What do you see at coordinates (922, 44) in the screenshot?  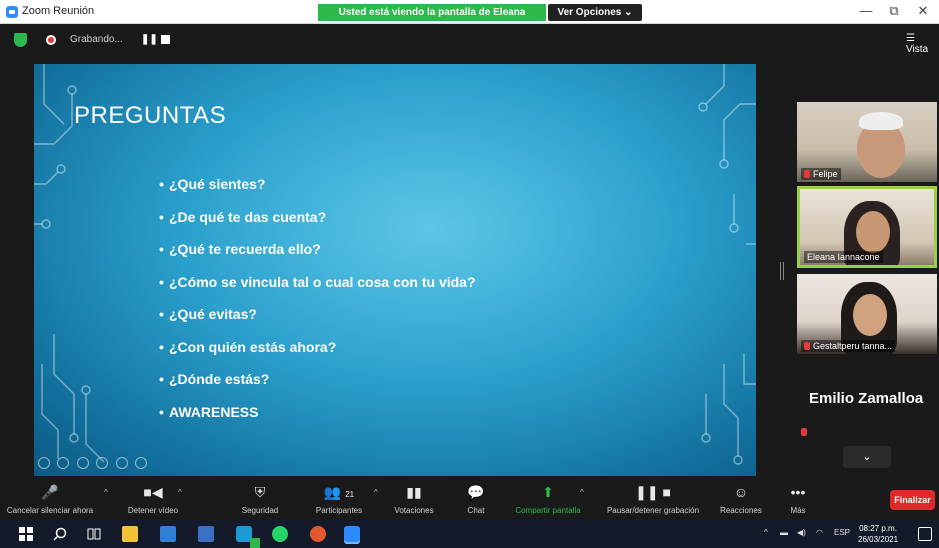 I see `view-button: ☰ Vista` at bounding box center [922, 44].